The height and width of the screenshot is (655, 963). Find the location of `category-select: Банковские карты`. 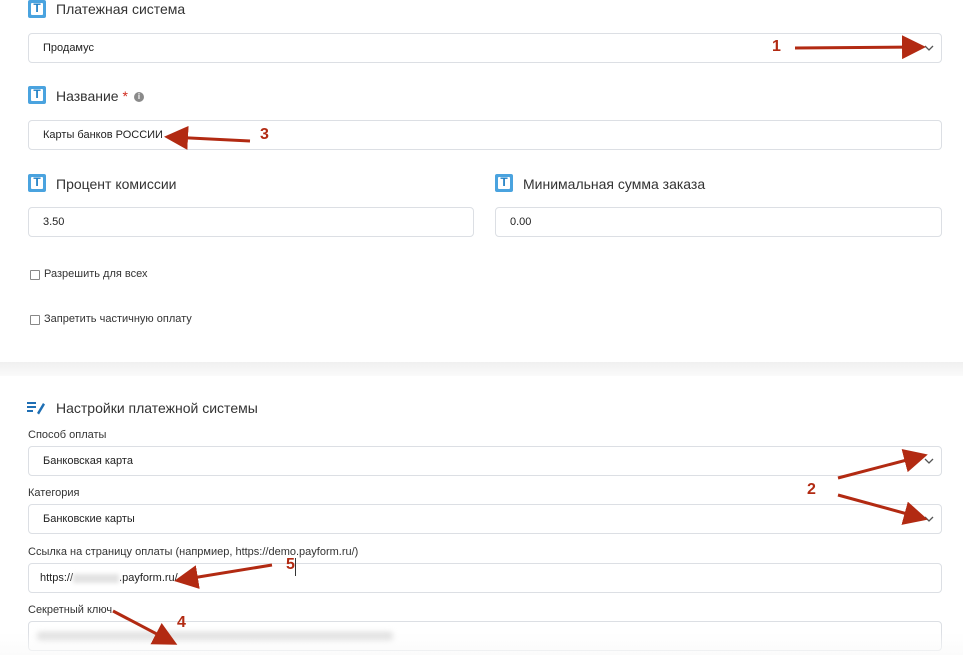

category-select: Банковские карты is located at coordinates (485, 519).